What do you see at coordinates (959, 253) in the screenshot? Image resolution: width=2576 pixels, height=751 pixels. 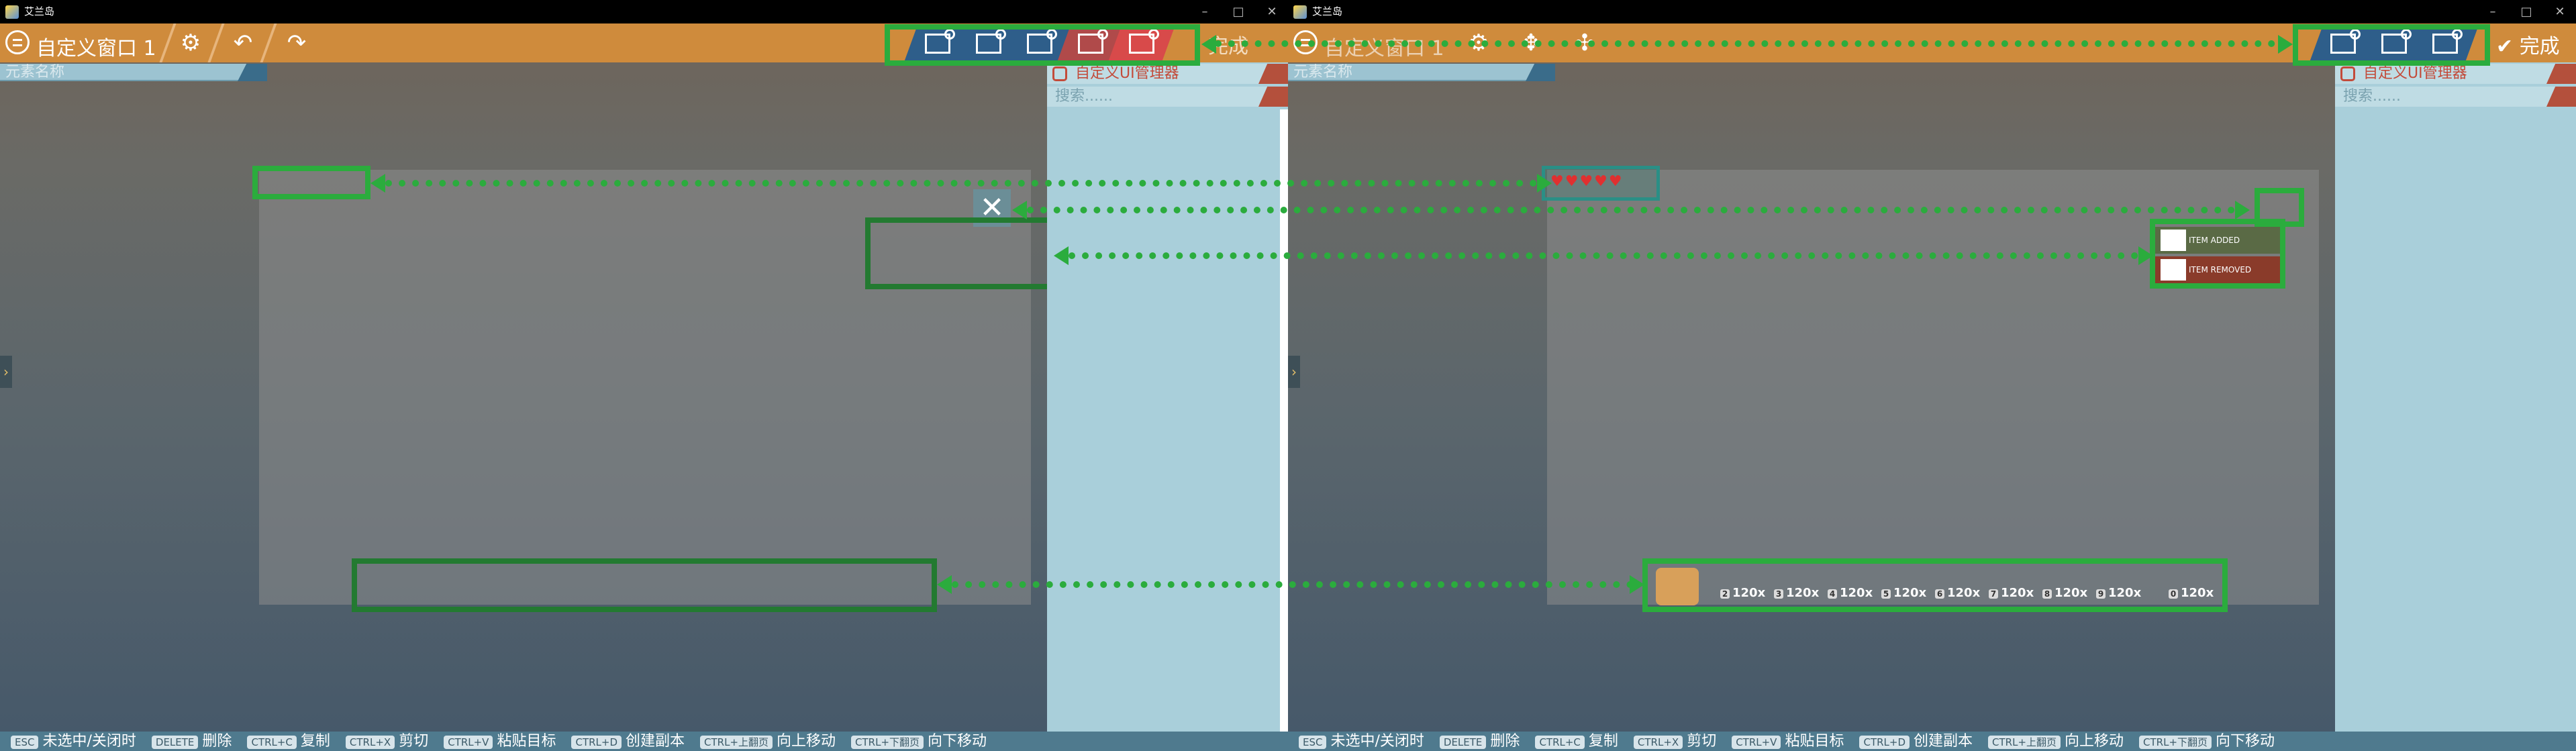 I see `notification-widget-slot` at bounding box center [959, 253].